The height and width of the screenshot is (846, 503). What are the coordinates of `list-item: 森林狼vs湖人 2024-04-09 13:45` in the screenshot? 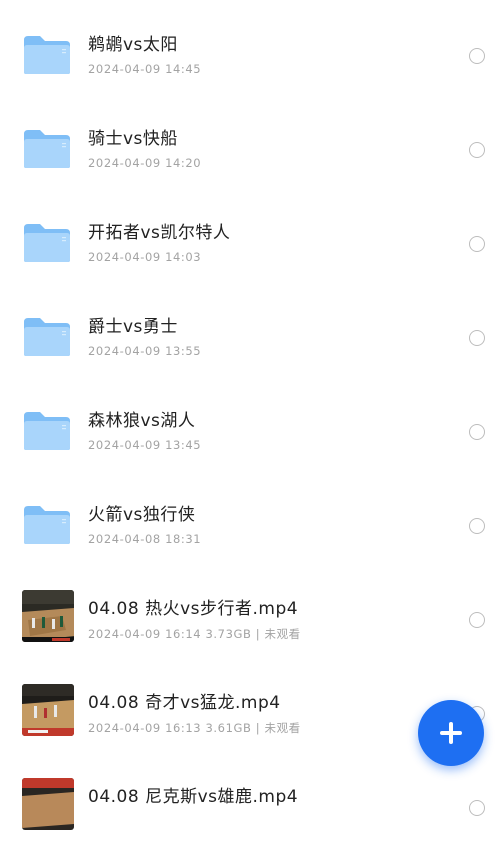 It's located at (251, 423).